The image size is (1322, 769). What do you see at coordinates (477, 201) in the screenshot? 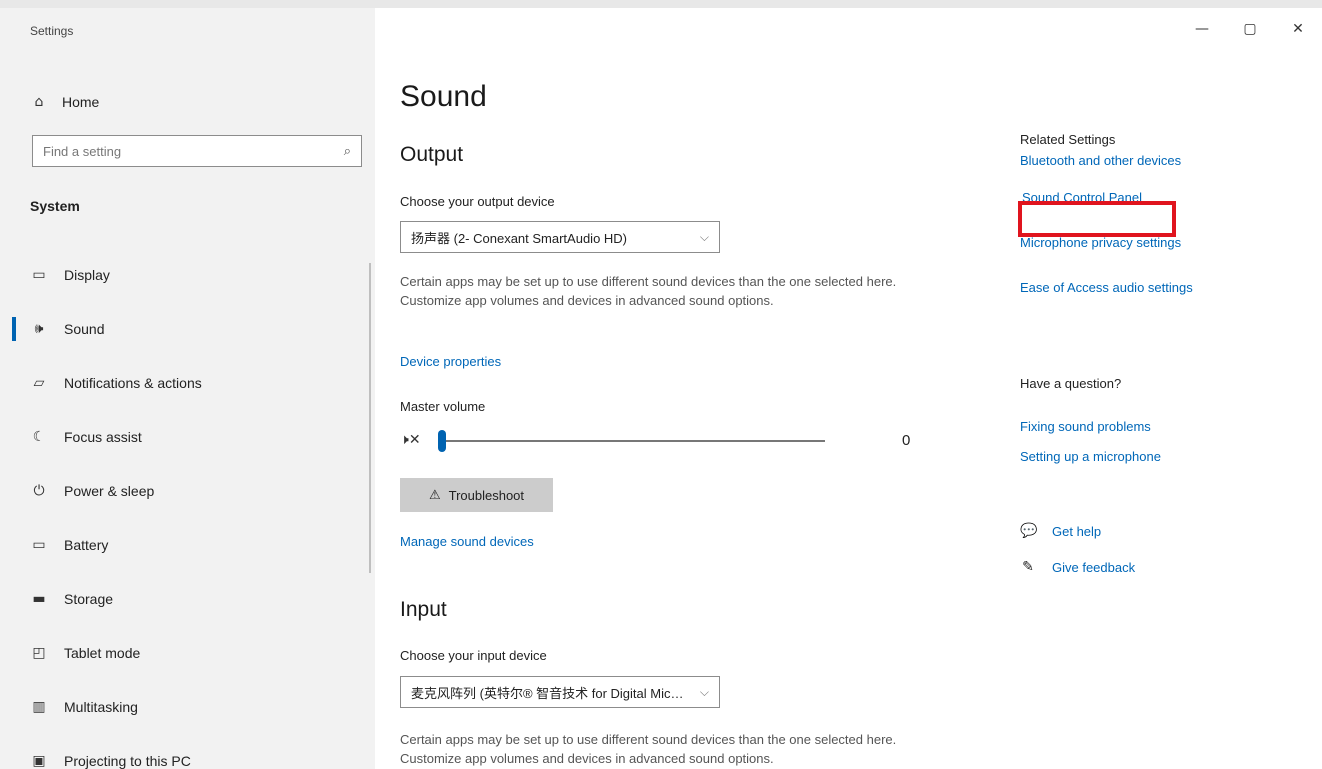
I see `output-device-label: Choose your output device` at bounding box center [477, 201].